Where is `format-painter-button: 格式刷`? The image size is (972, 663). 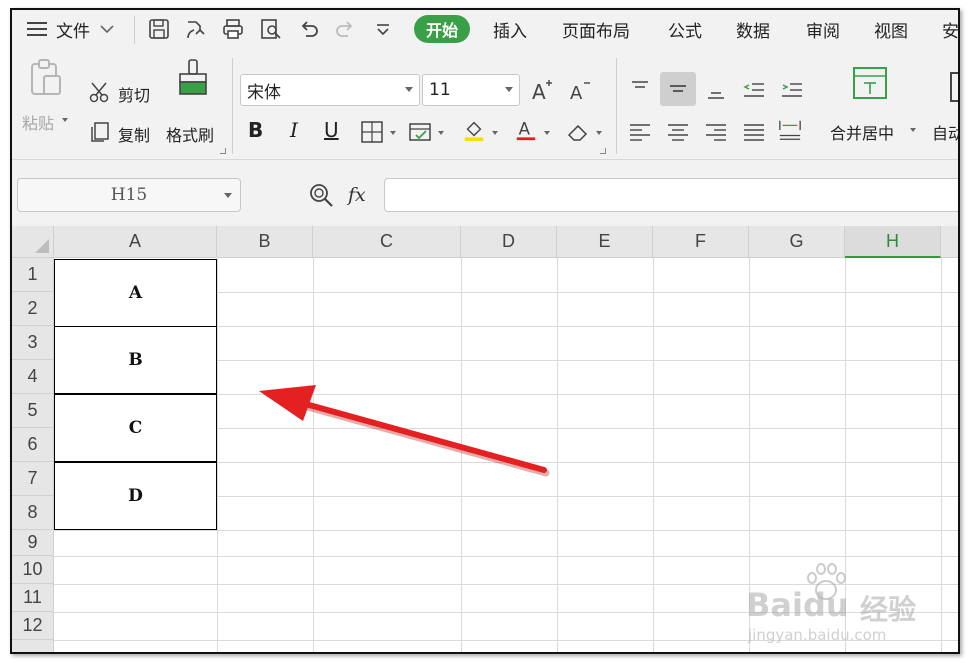
format-painter-button: 格式刷 is located at coordinates (194, 103).